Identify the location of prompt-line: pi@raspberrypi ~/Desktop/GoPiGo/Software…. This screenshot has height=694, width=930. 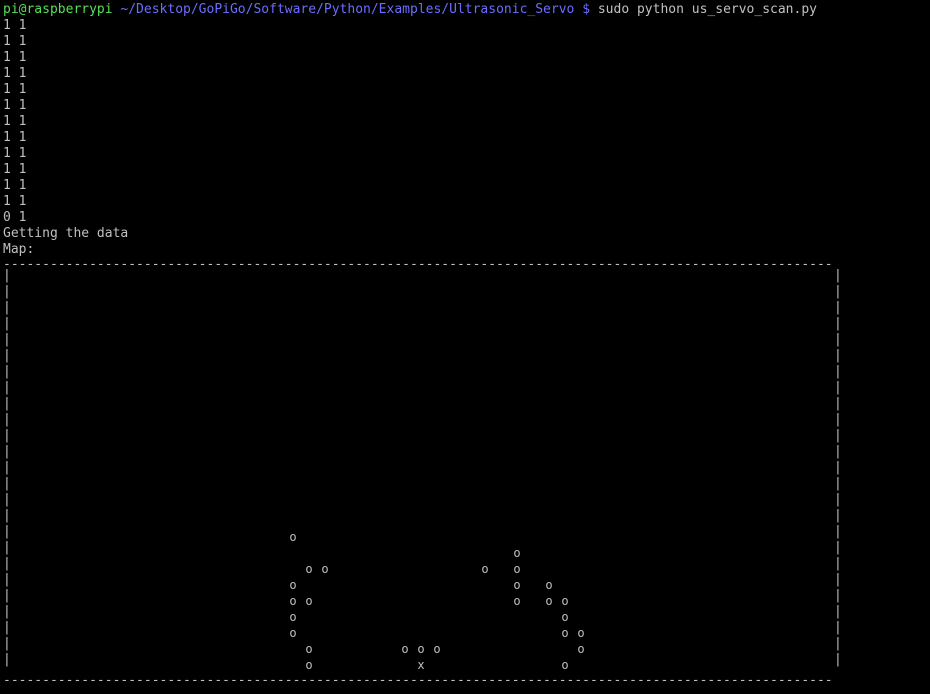
(410, 10).